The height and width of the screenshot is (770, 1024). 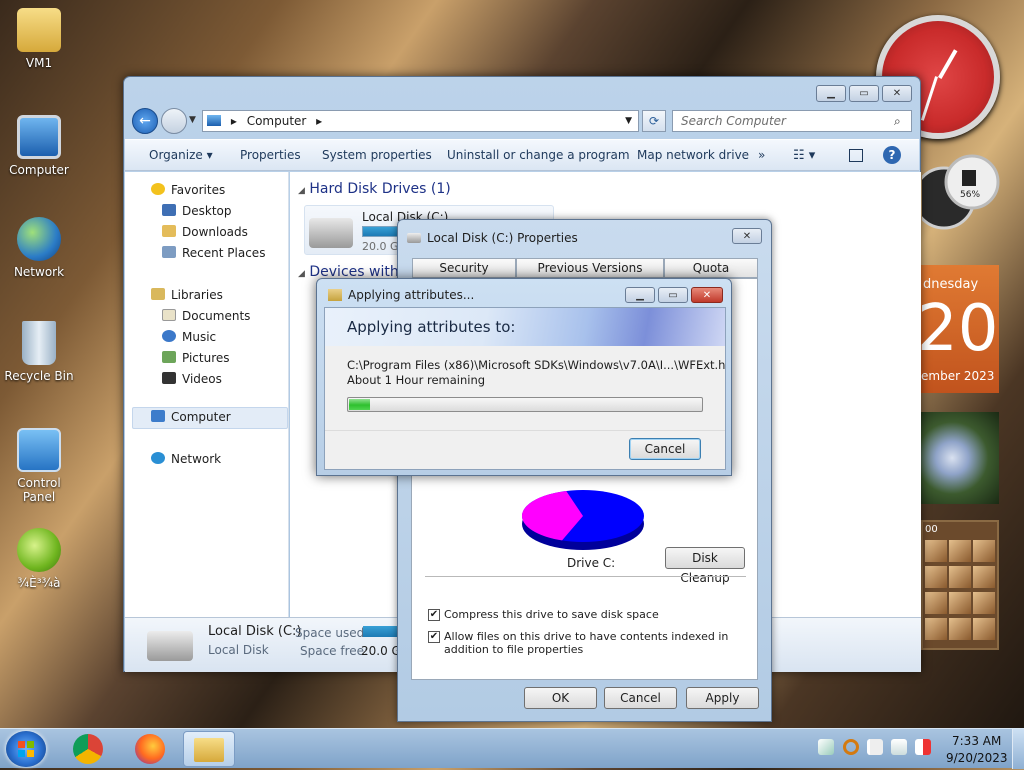 I want to click on chrome-icon, so click(x=88, y=749).